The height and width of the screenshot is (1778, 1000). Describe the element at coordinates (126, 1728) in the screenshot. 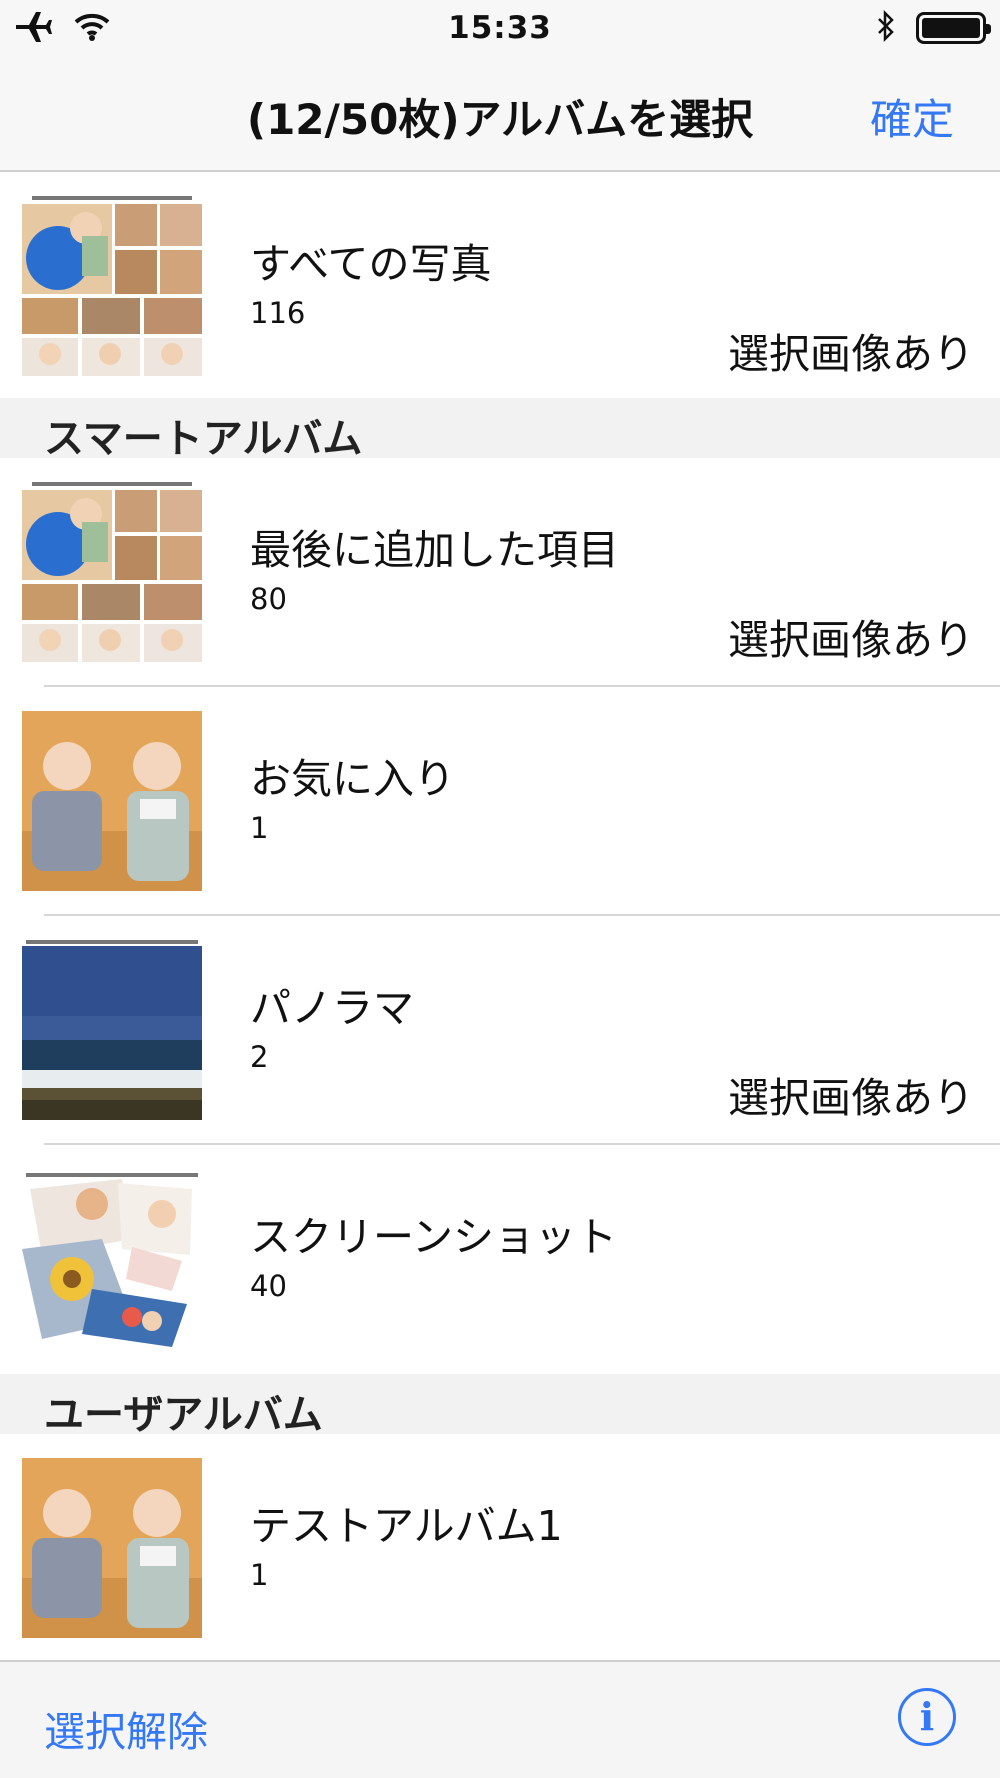

I see `deselect-button: 選択解除` at that location.